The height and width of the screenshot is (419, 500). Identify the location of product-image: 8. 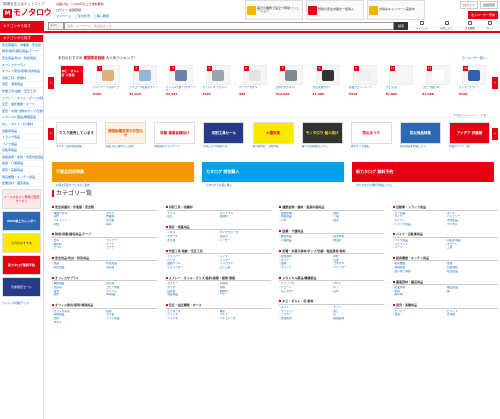
(327, 75).